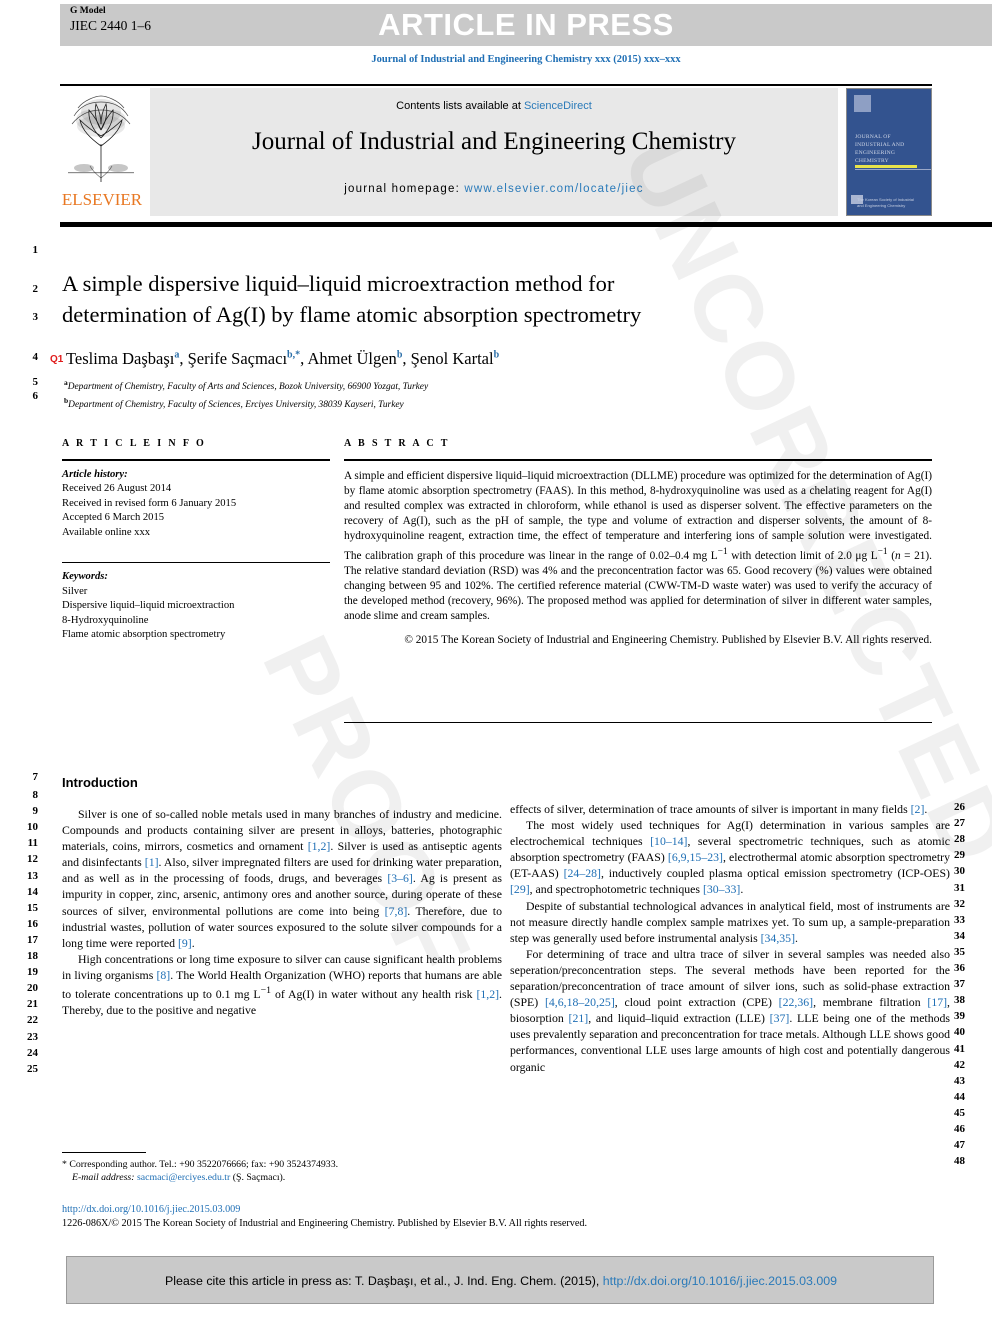 Image resolution: width=992 pixels, height=1323 pixels. Describe the element at coordinates (104, 1178) in the screenshot. I see `email-label: E-mail address:` at that location.